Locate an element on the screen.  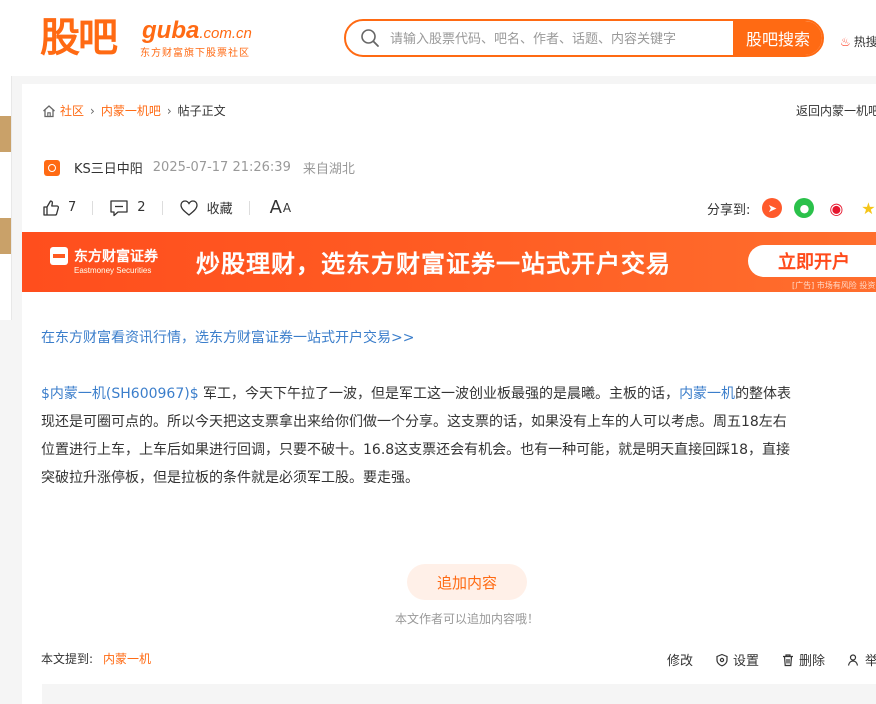
star-share-icon: ★ is located at coordinates (867, 208).